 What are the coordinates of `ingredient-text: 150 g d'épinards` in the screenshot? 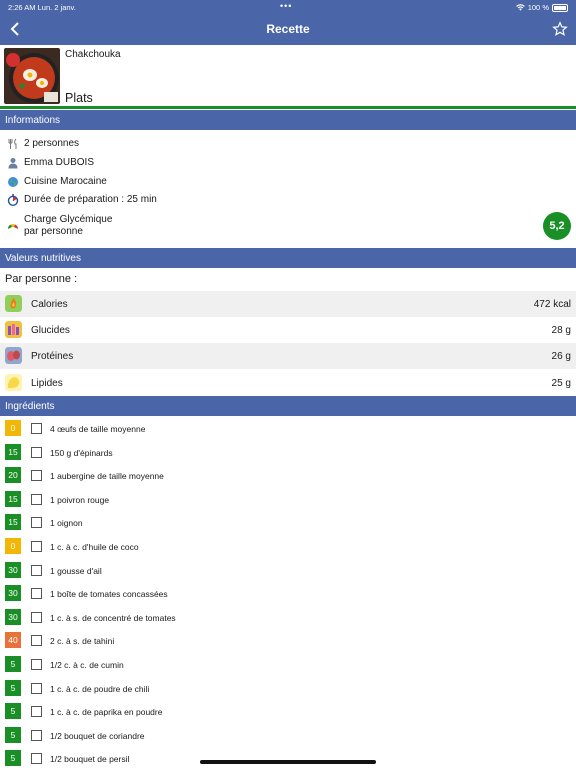 It's located at (81, 452).